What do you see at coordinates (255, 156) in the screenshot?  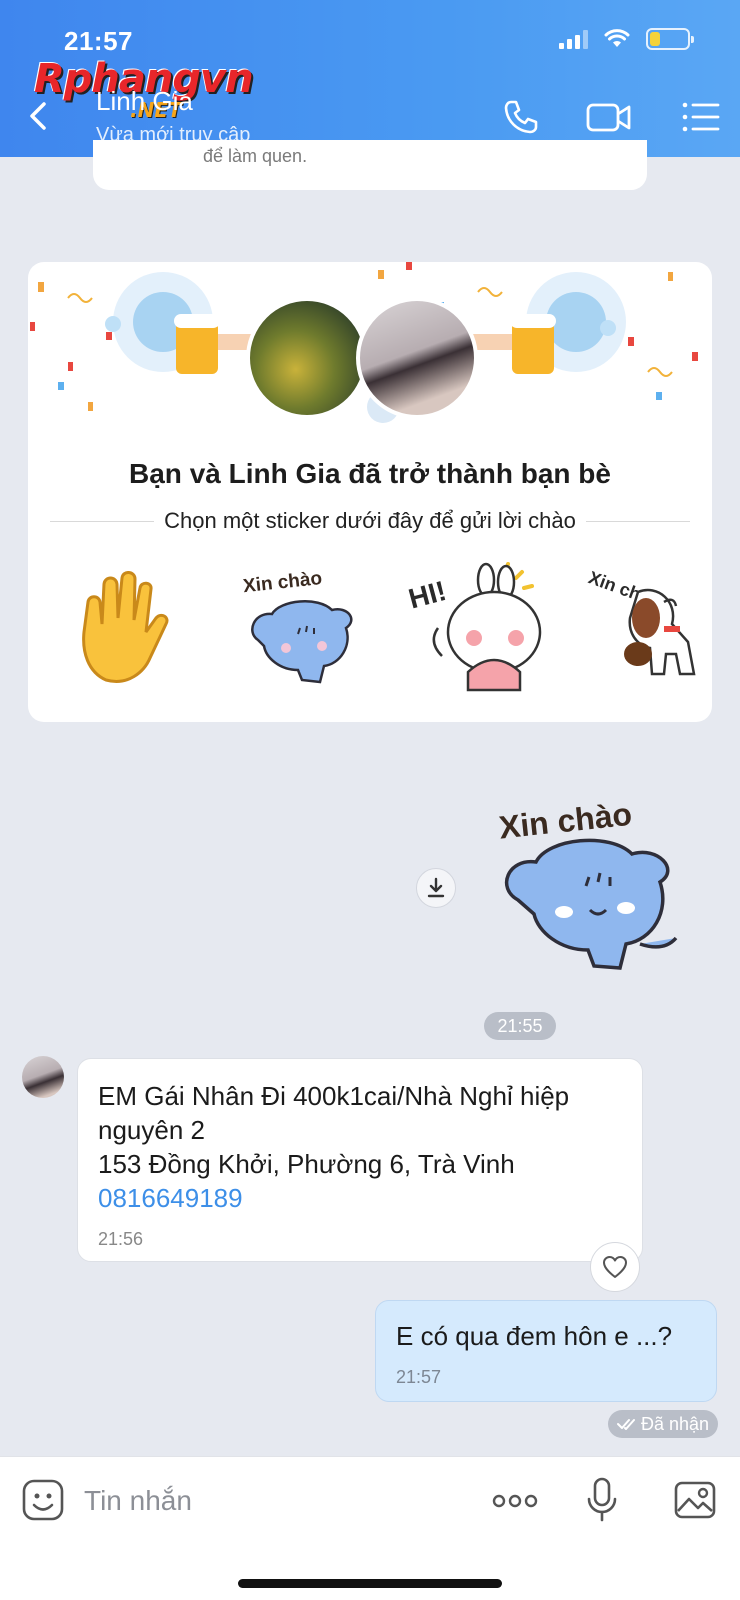 I see `previous-card-text: để làm quen.` at bounding box center [255, 156].